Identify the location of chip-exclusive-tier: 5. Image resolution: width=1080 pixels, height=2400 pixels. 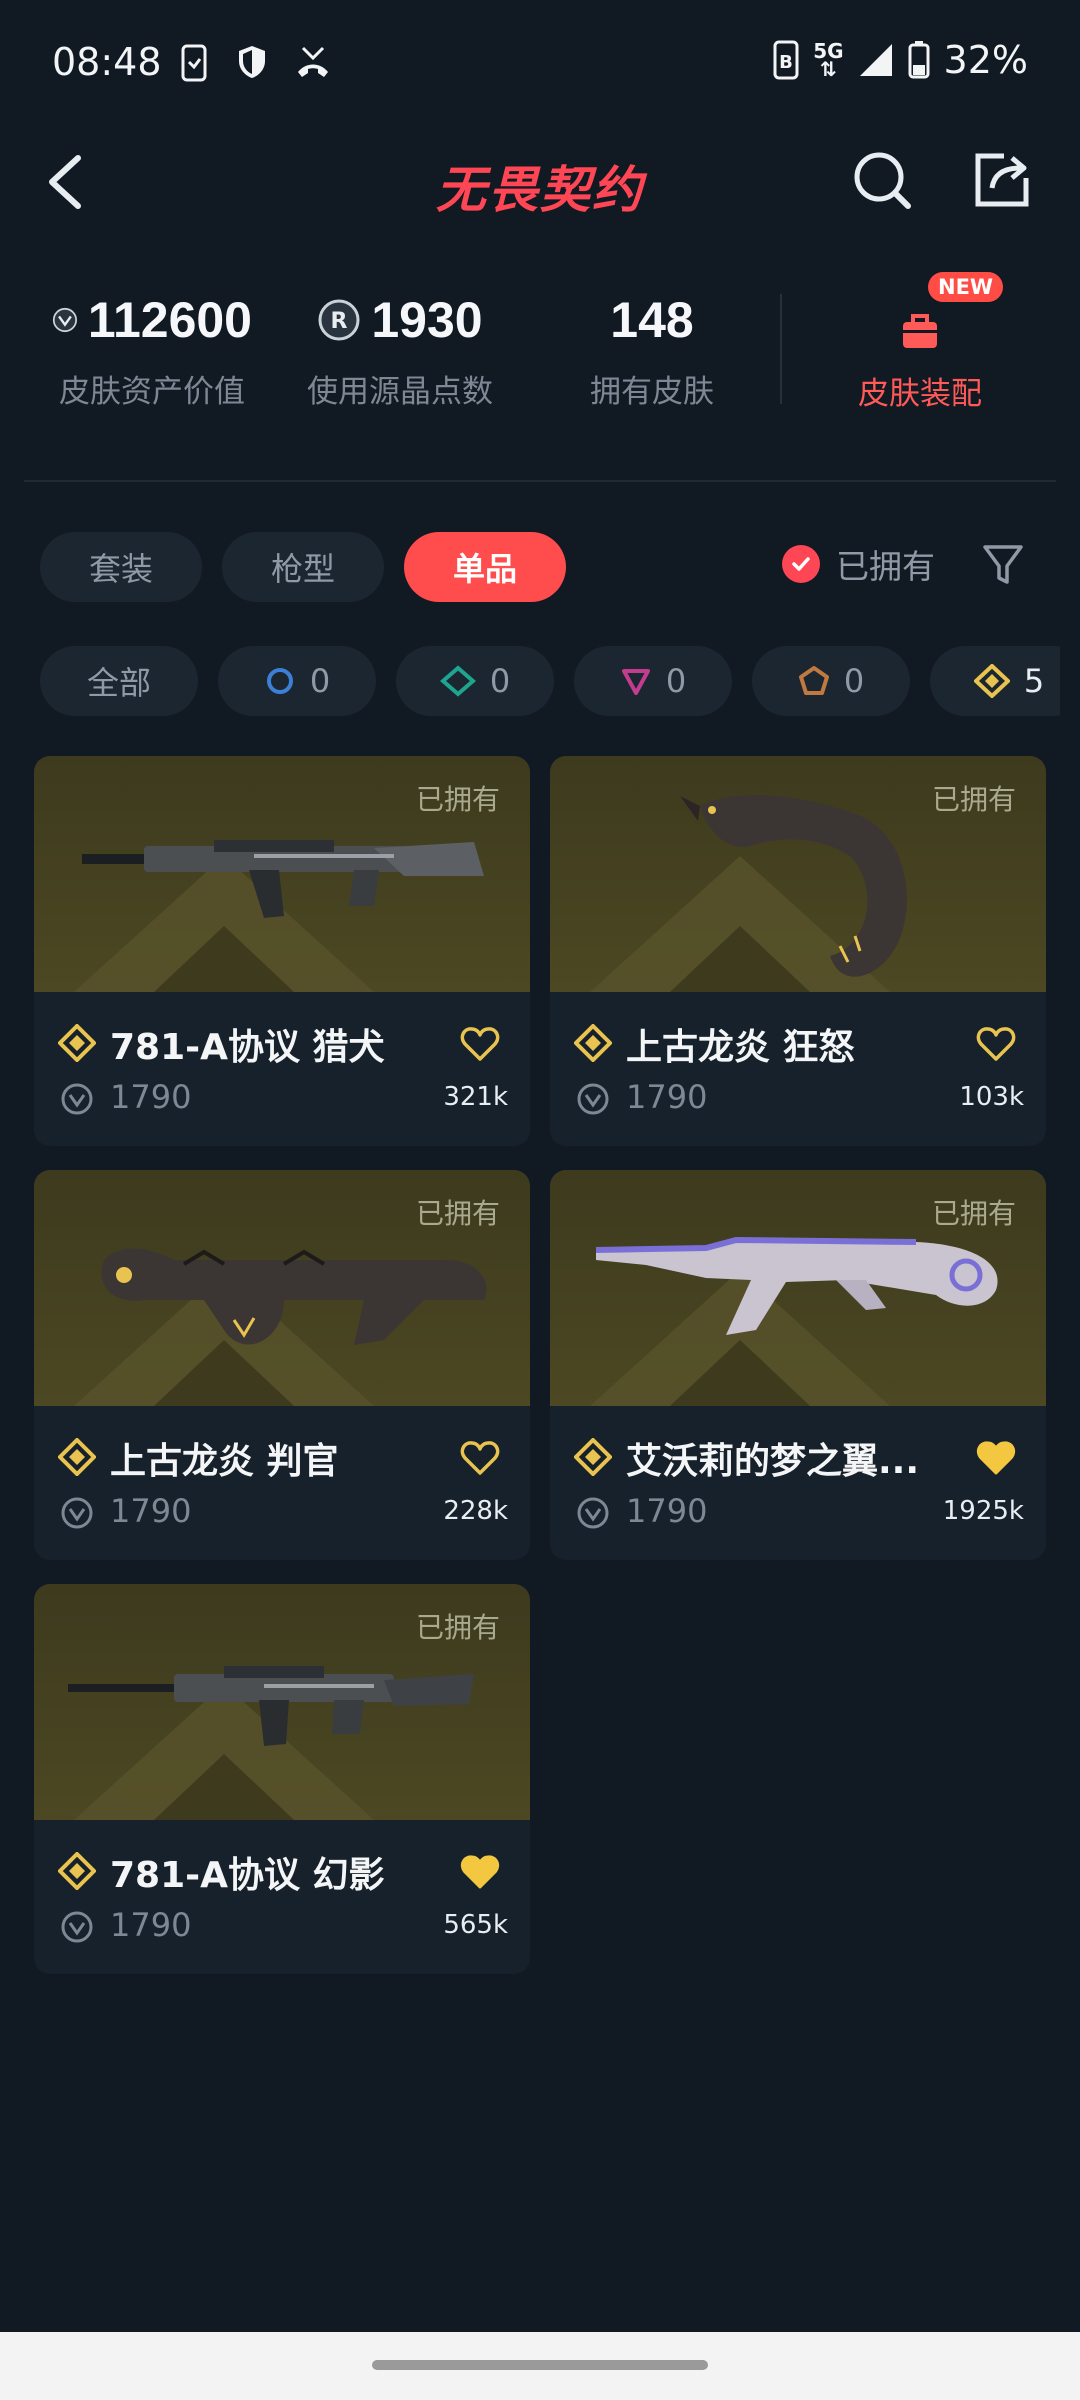
(995, 681).